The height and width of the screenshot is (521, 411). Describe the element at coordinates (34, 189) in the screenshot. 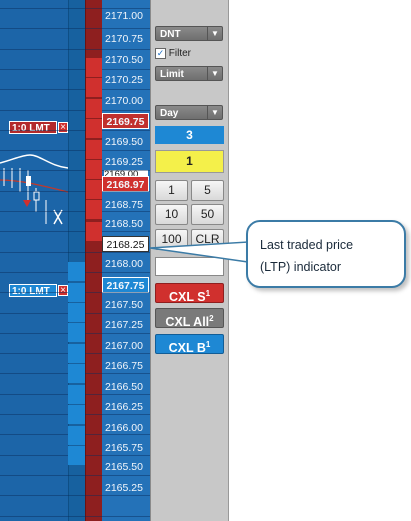

I see `candlestick-chart` at that location.